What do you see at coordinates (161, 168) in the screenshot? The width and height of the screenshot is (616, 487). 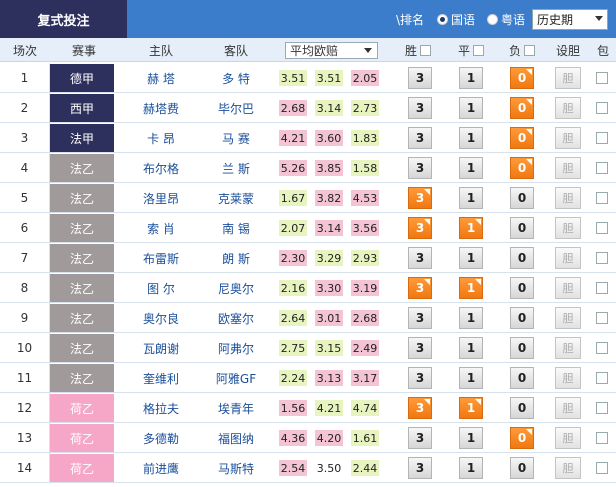 I see `home-team: 布尔格` at bounding box center [161, 168].